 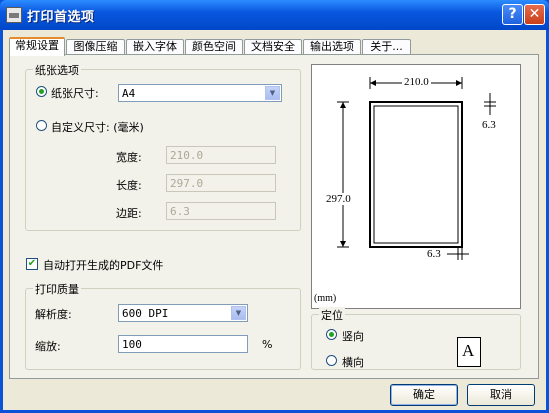 I want to click on resolution-value: 600 DPI, so click(x=145, y=313).